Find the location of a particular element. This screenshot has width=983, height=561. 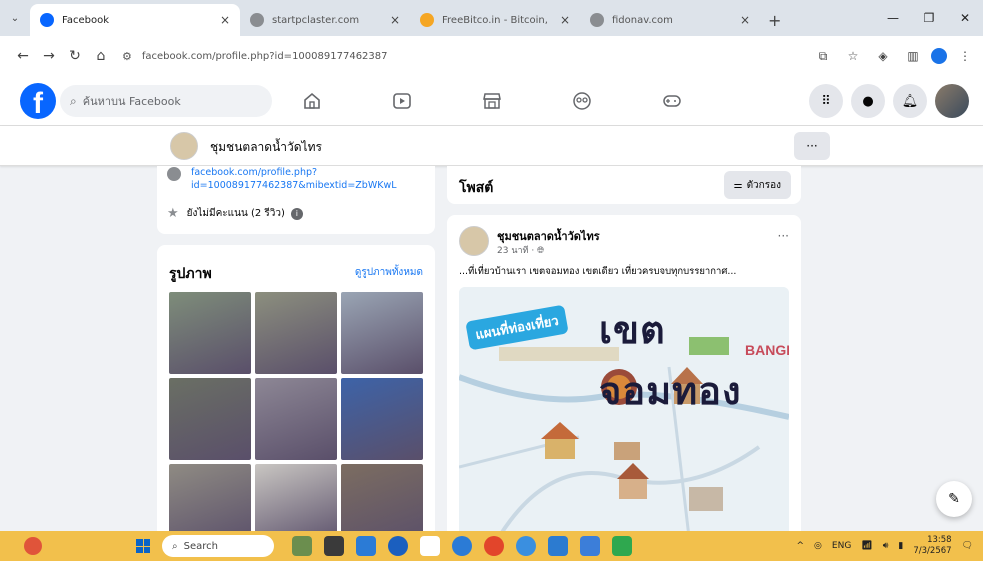

tray-overflow-icon: ^ is located at coordinates (801, 546).